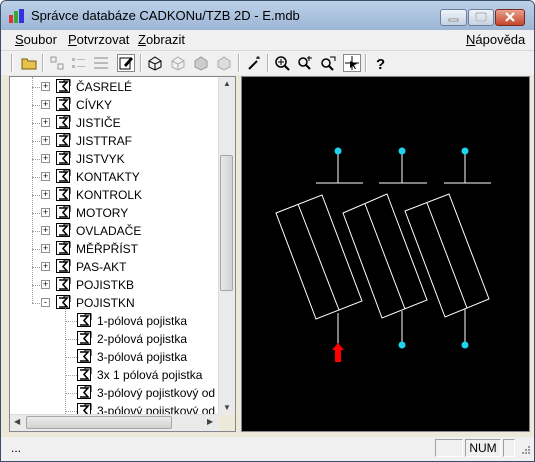 This screenshot has height=462, width=535. Describe the element at coordinates (305, 63) in the screenshot. I see `zoom-in-icon` at that location.